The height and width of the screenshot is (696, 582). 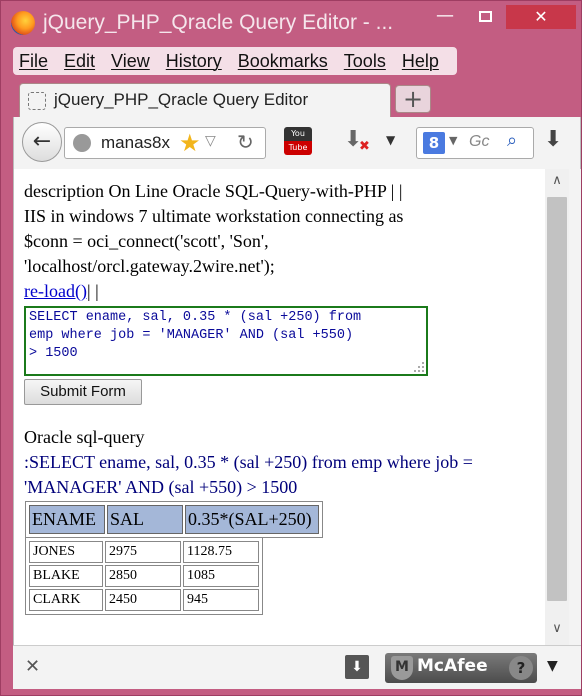 What do you see at coordinates (283, 61) in the screenshot?
I see `menu-bookmarks: Bookmarks` at bounding box center [283, 61].